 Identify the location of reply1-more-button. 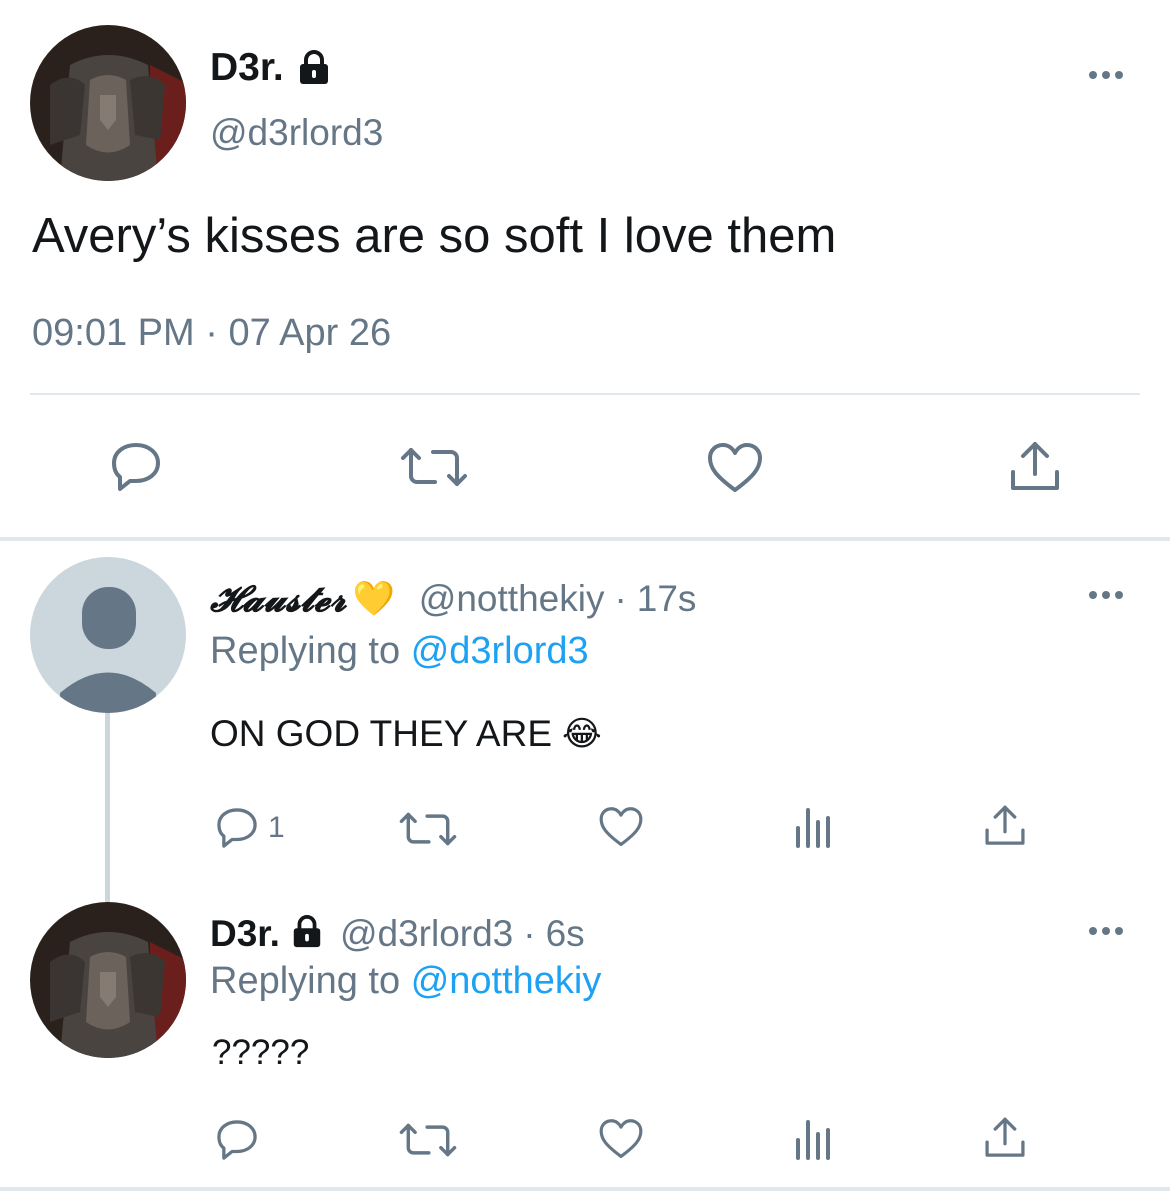
(1109, 595).